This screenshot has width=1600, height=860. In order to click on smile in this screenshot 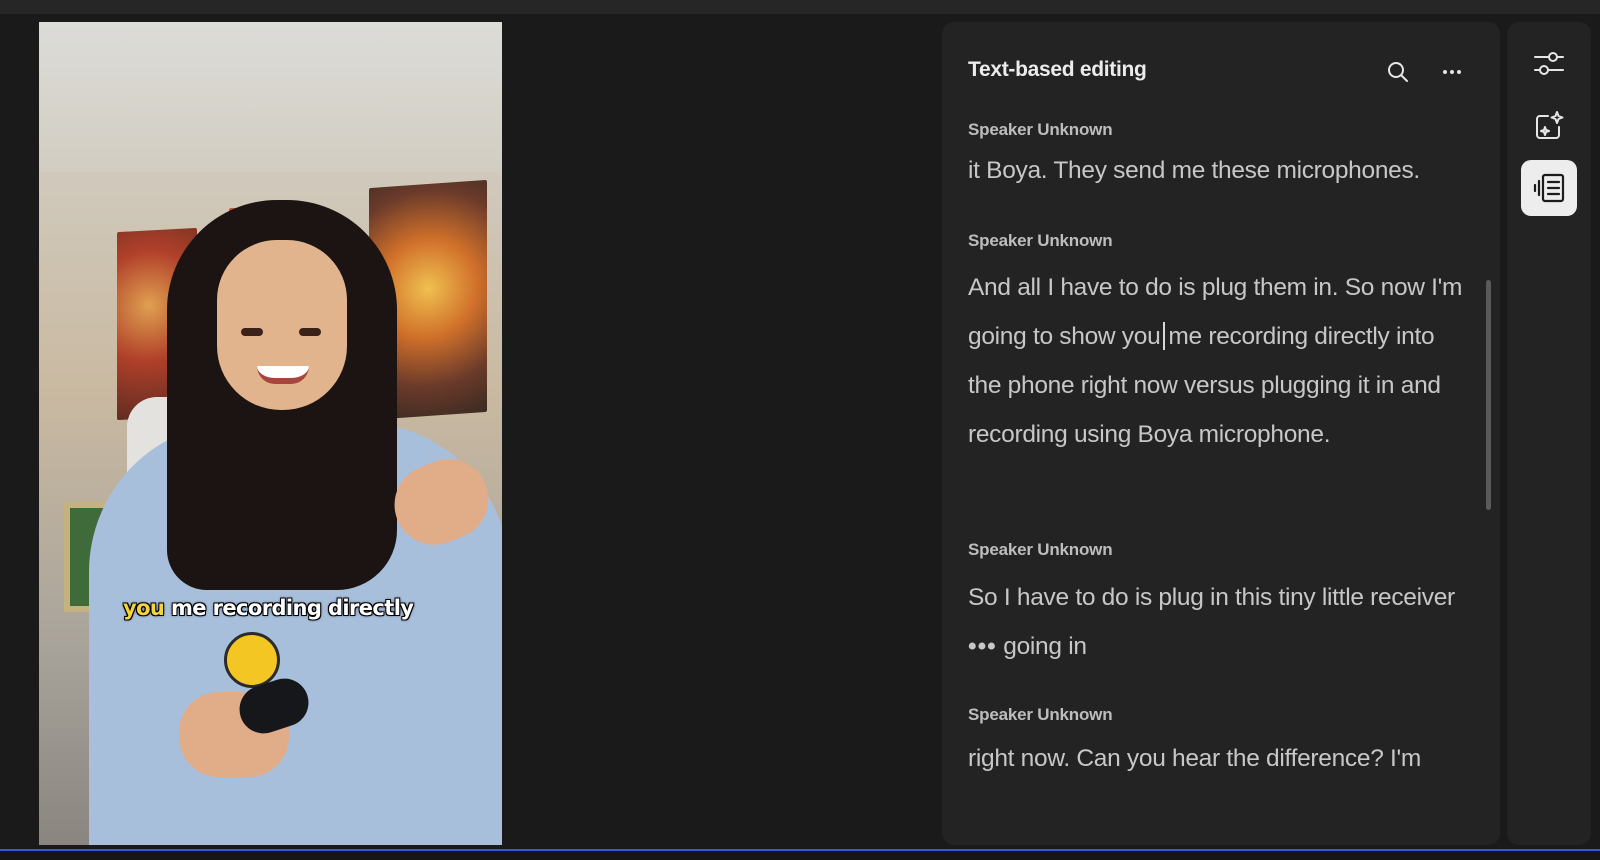, I will do `click(283, 375)`.